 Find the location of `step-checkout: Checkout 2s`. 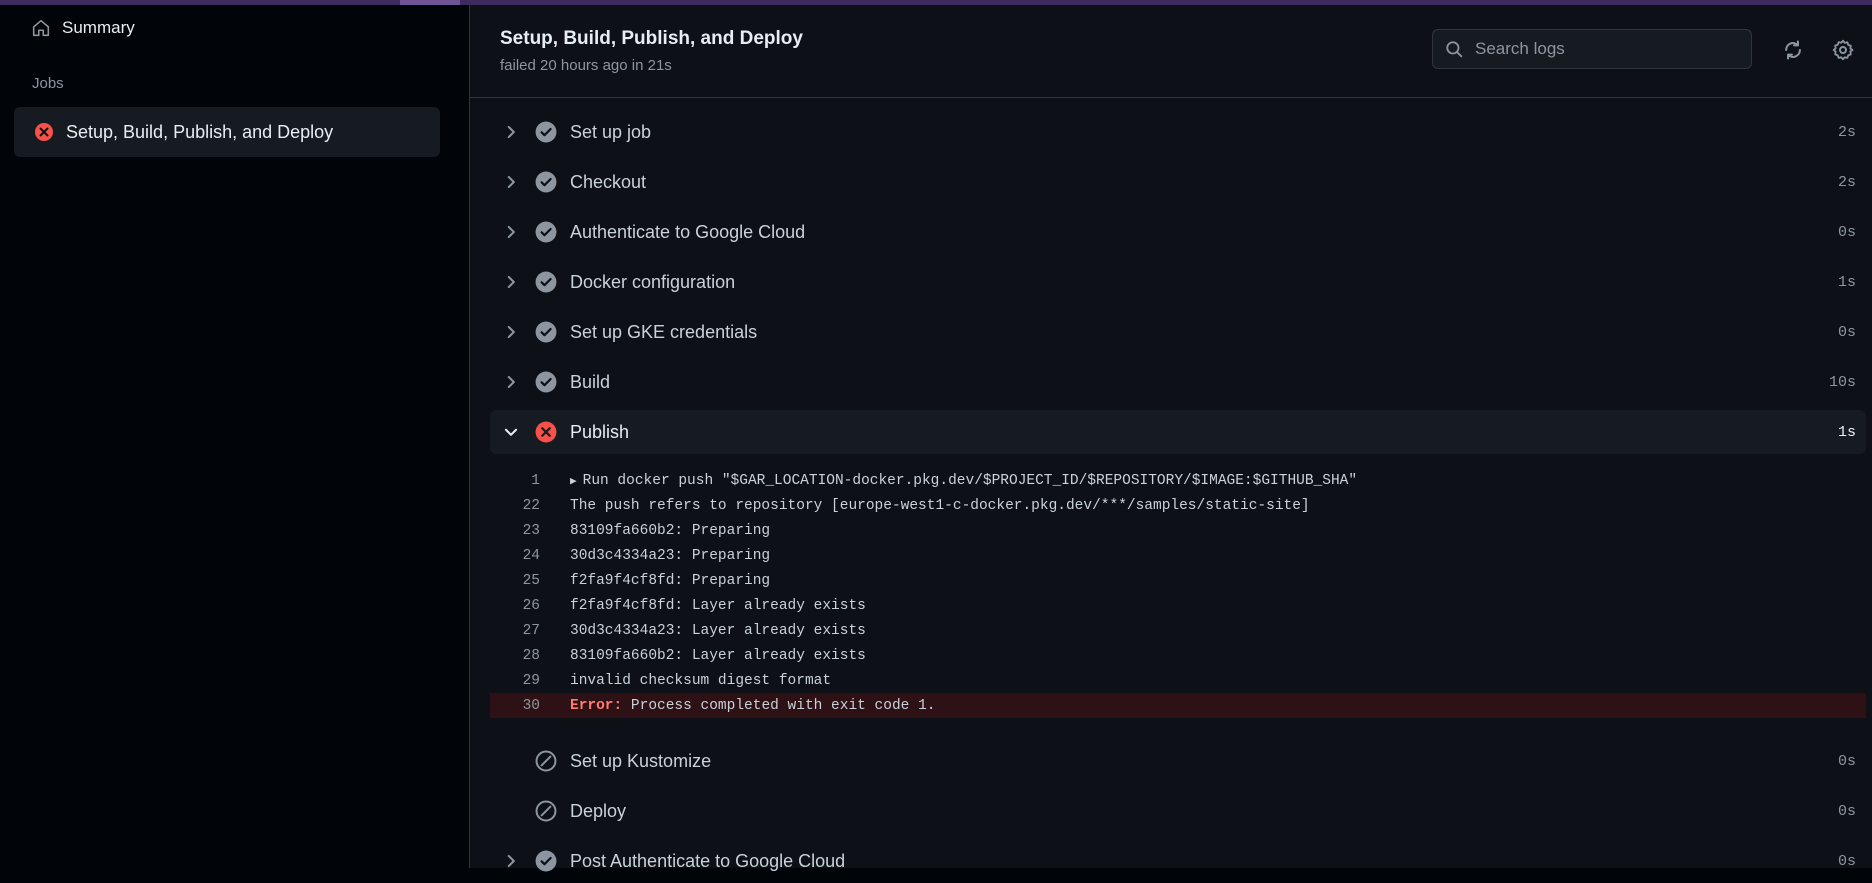

step-checkout: Checkout 2s is located at coordinates (1178, 182).